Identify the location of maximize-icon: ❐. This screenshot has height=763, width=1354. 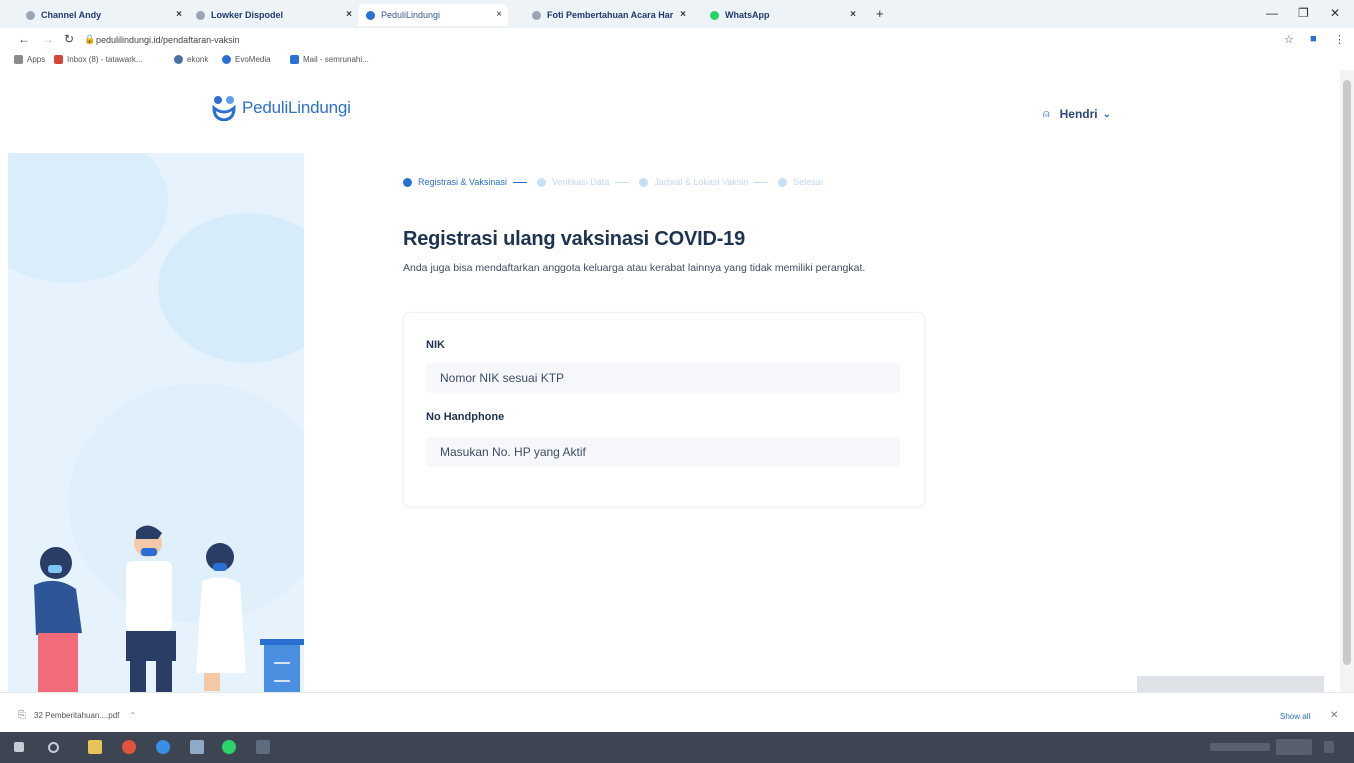
(1303, 13).